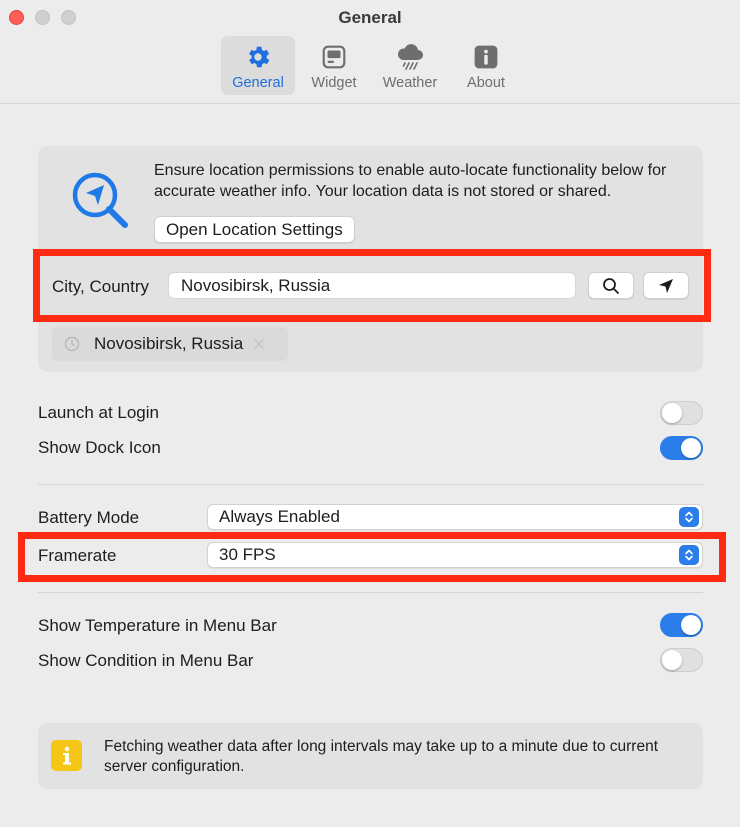 The height and width of the screenshot is (827, 740). I want to click on highlight-framerate-row, so click(372, 557).